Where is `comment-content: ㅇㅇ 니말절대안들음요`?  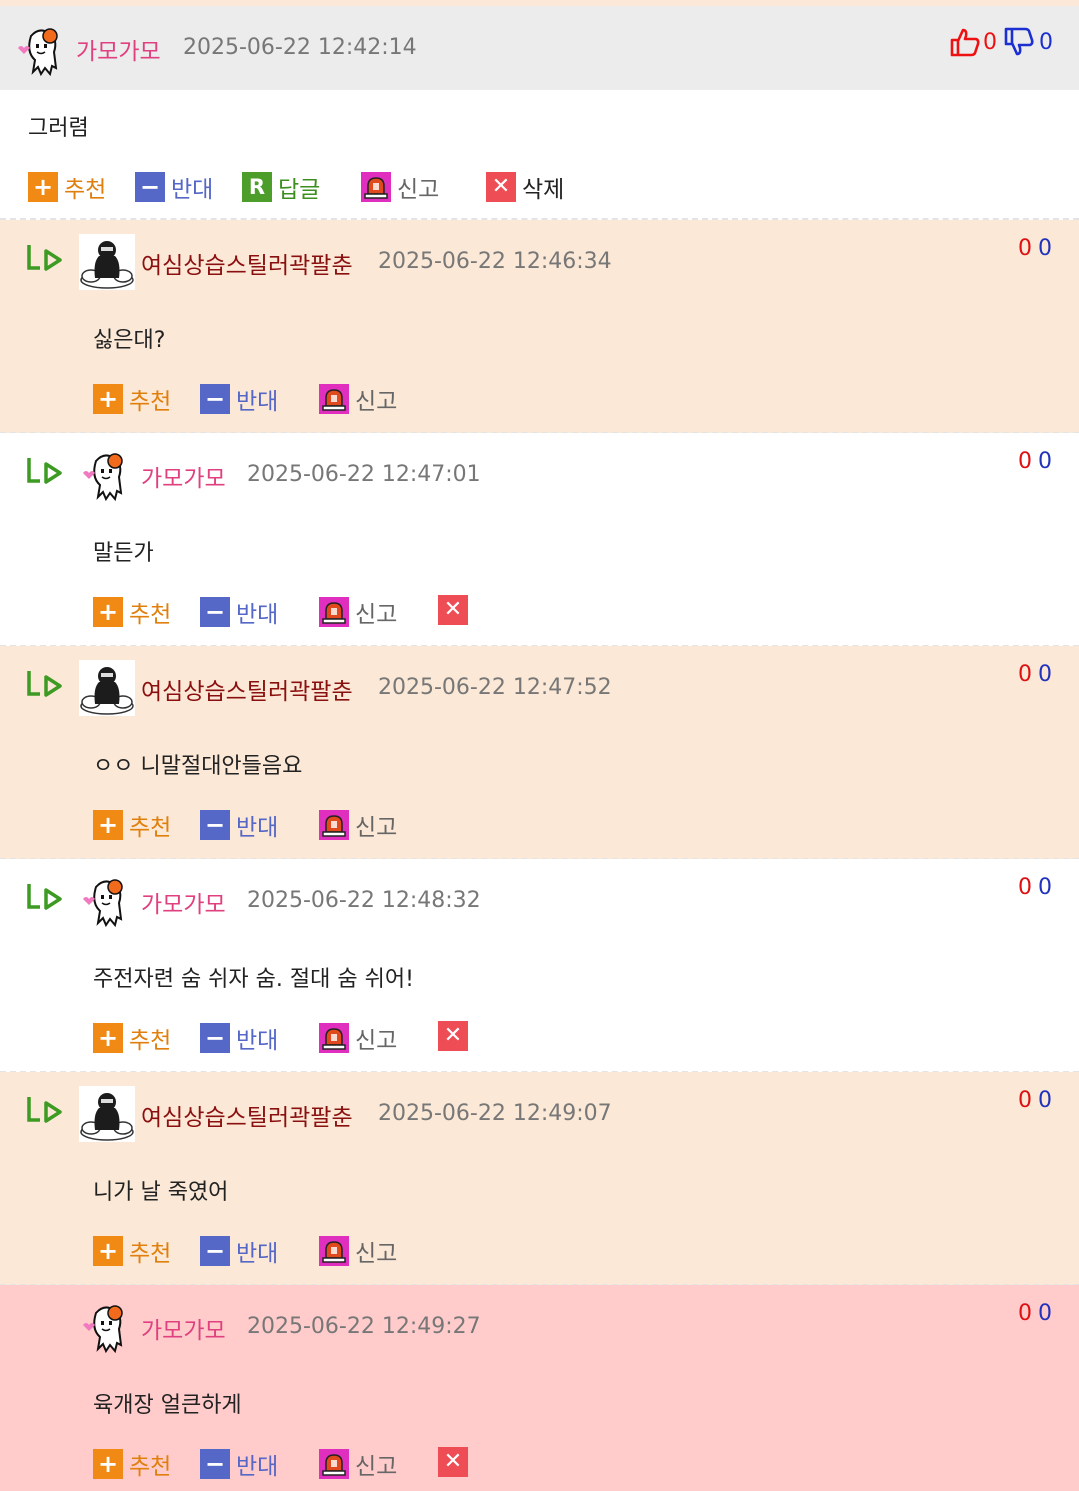
comment-content: ㅇㅇ 니말절대안들음요 is located at coordinates (198, 766).